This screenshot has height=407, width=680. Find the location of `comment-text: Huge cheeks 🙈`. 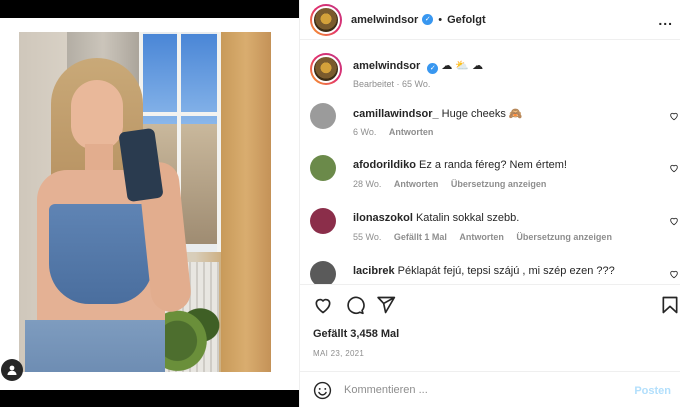

comment-text: Huge cheeks 🙈 is located at coordinates (482, 114).